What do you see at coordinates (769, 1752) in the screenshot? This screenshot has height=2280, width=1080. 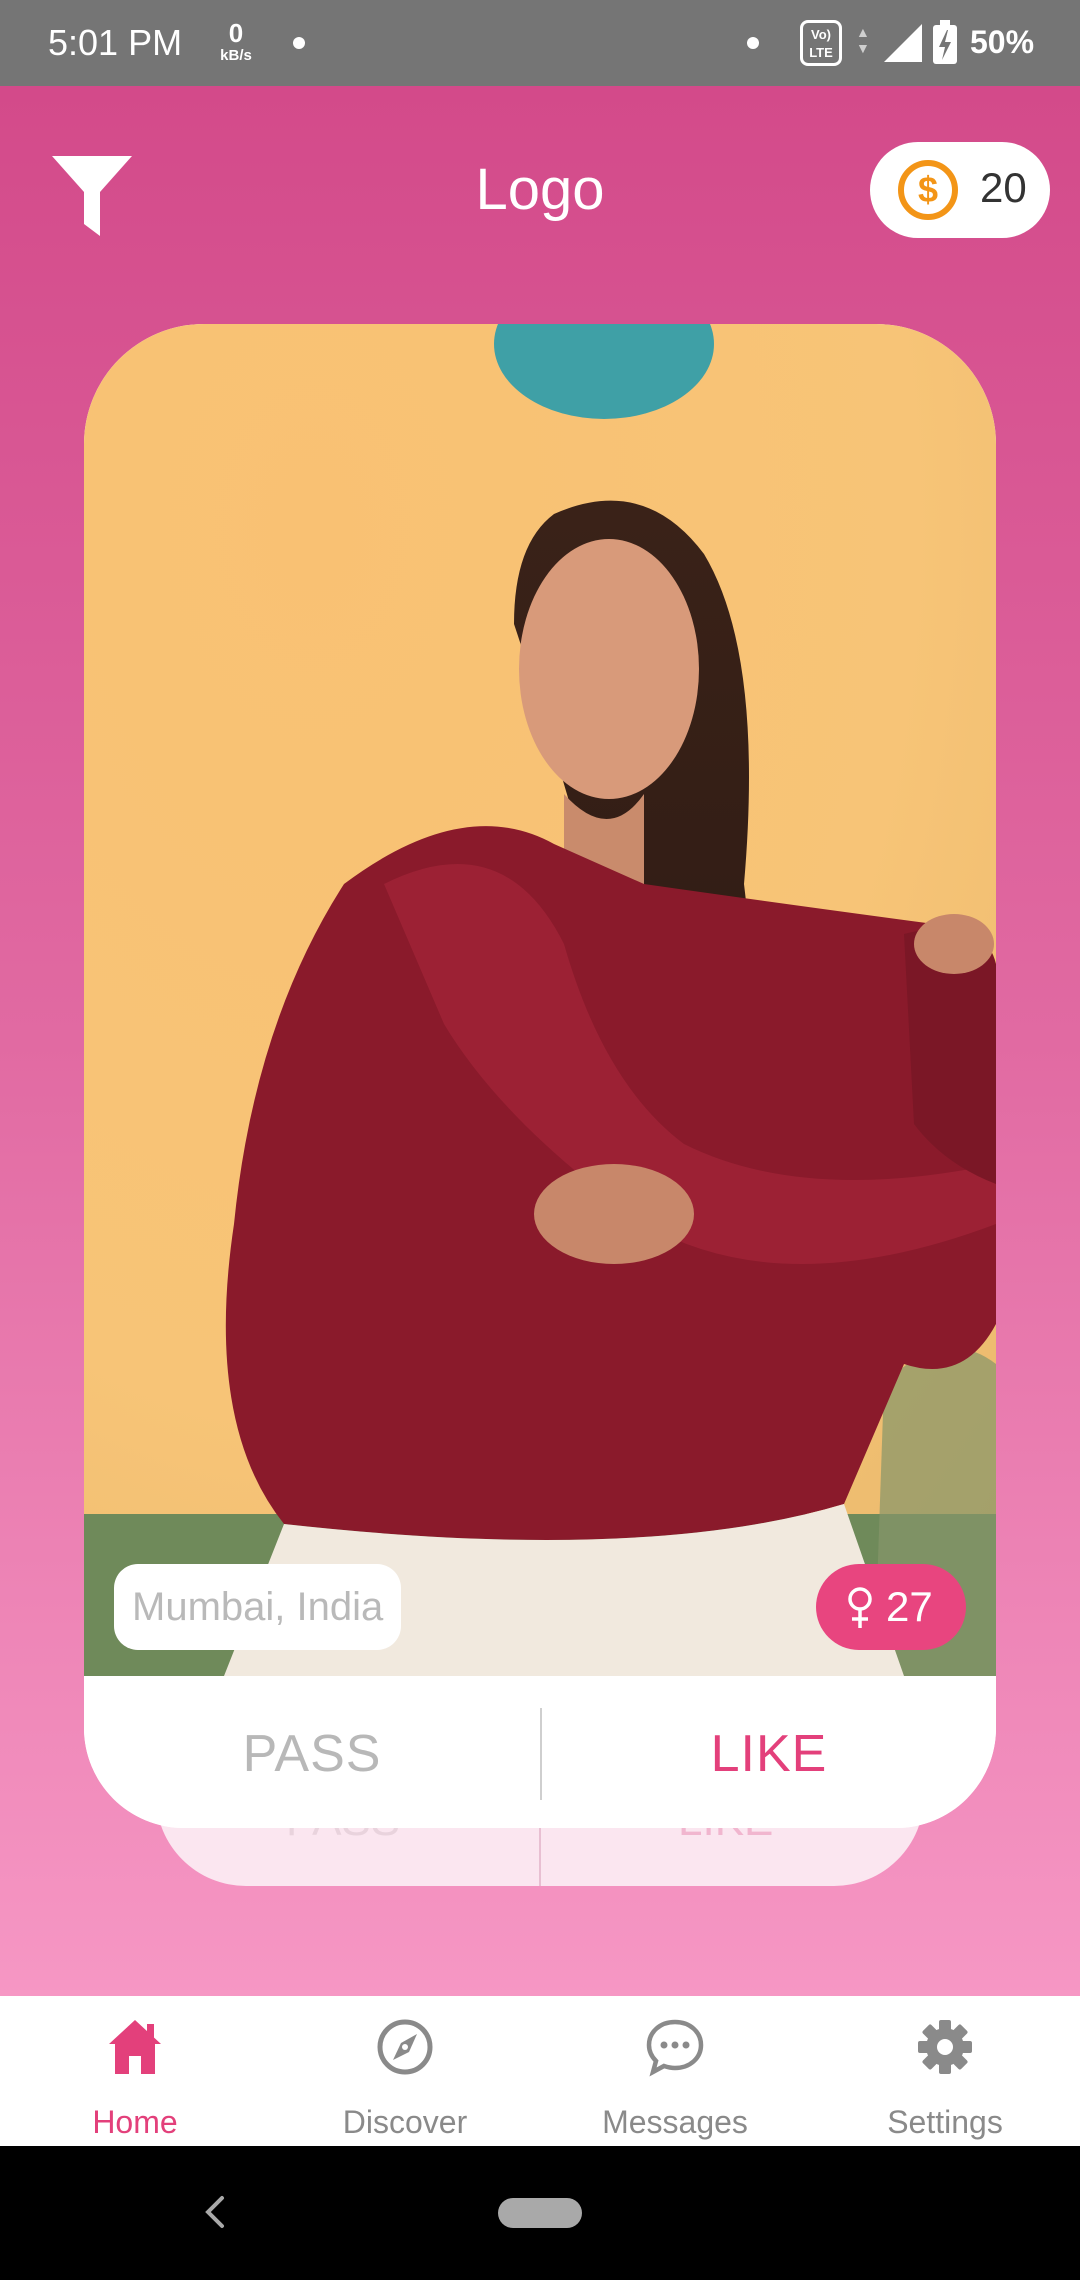 I see `like-button: LIKE` at bounding box center [769, 1752].